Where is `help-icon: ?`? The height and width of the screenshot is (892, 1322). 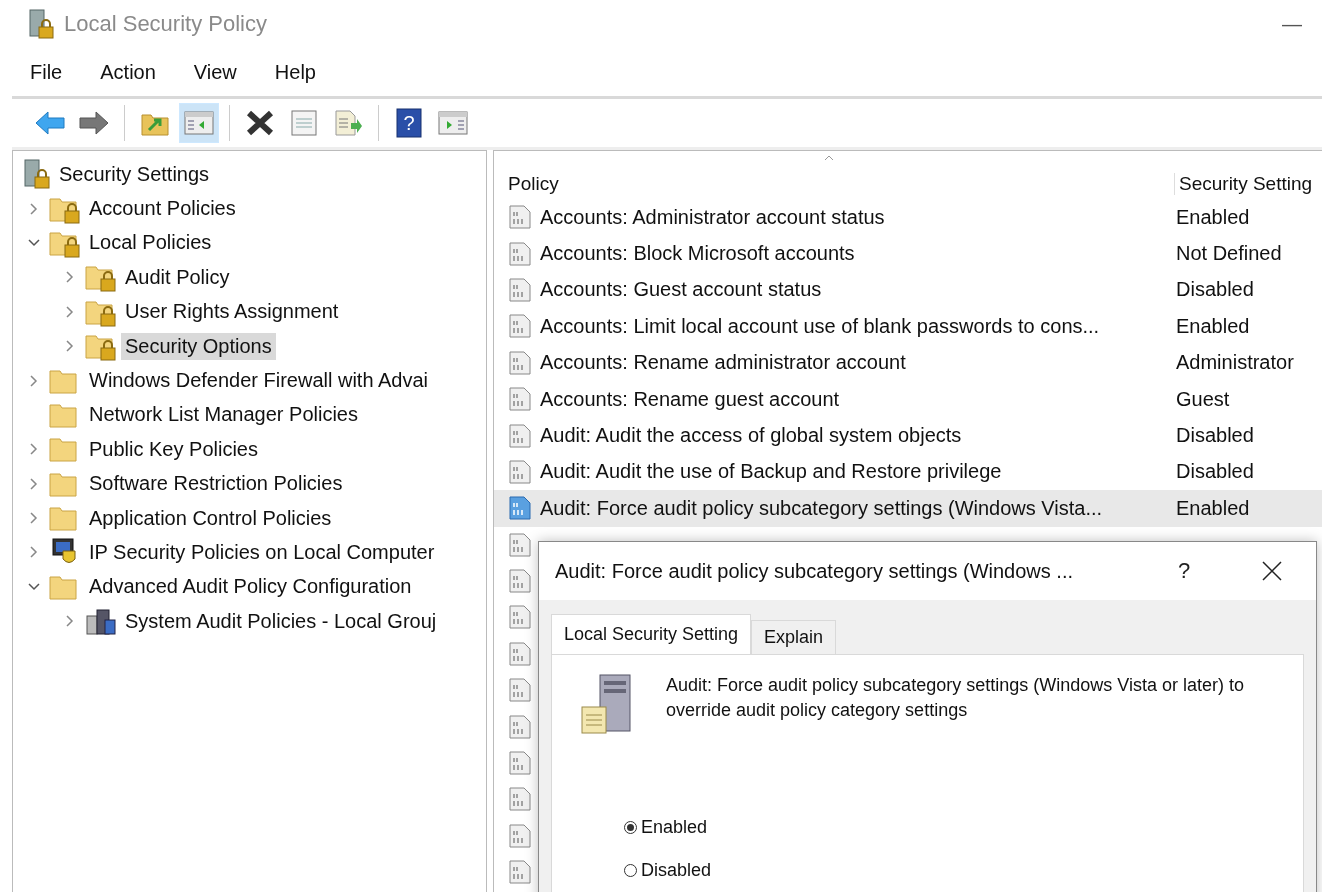 help-icon: ? is located at coordinates (409, 123).